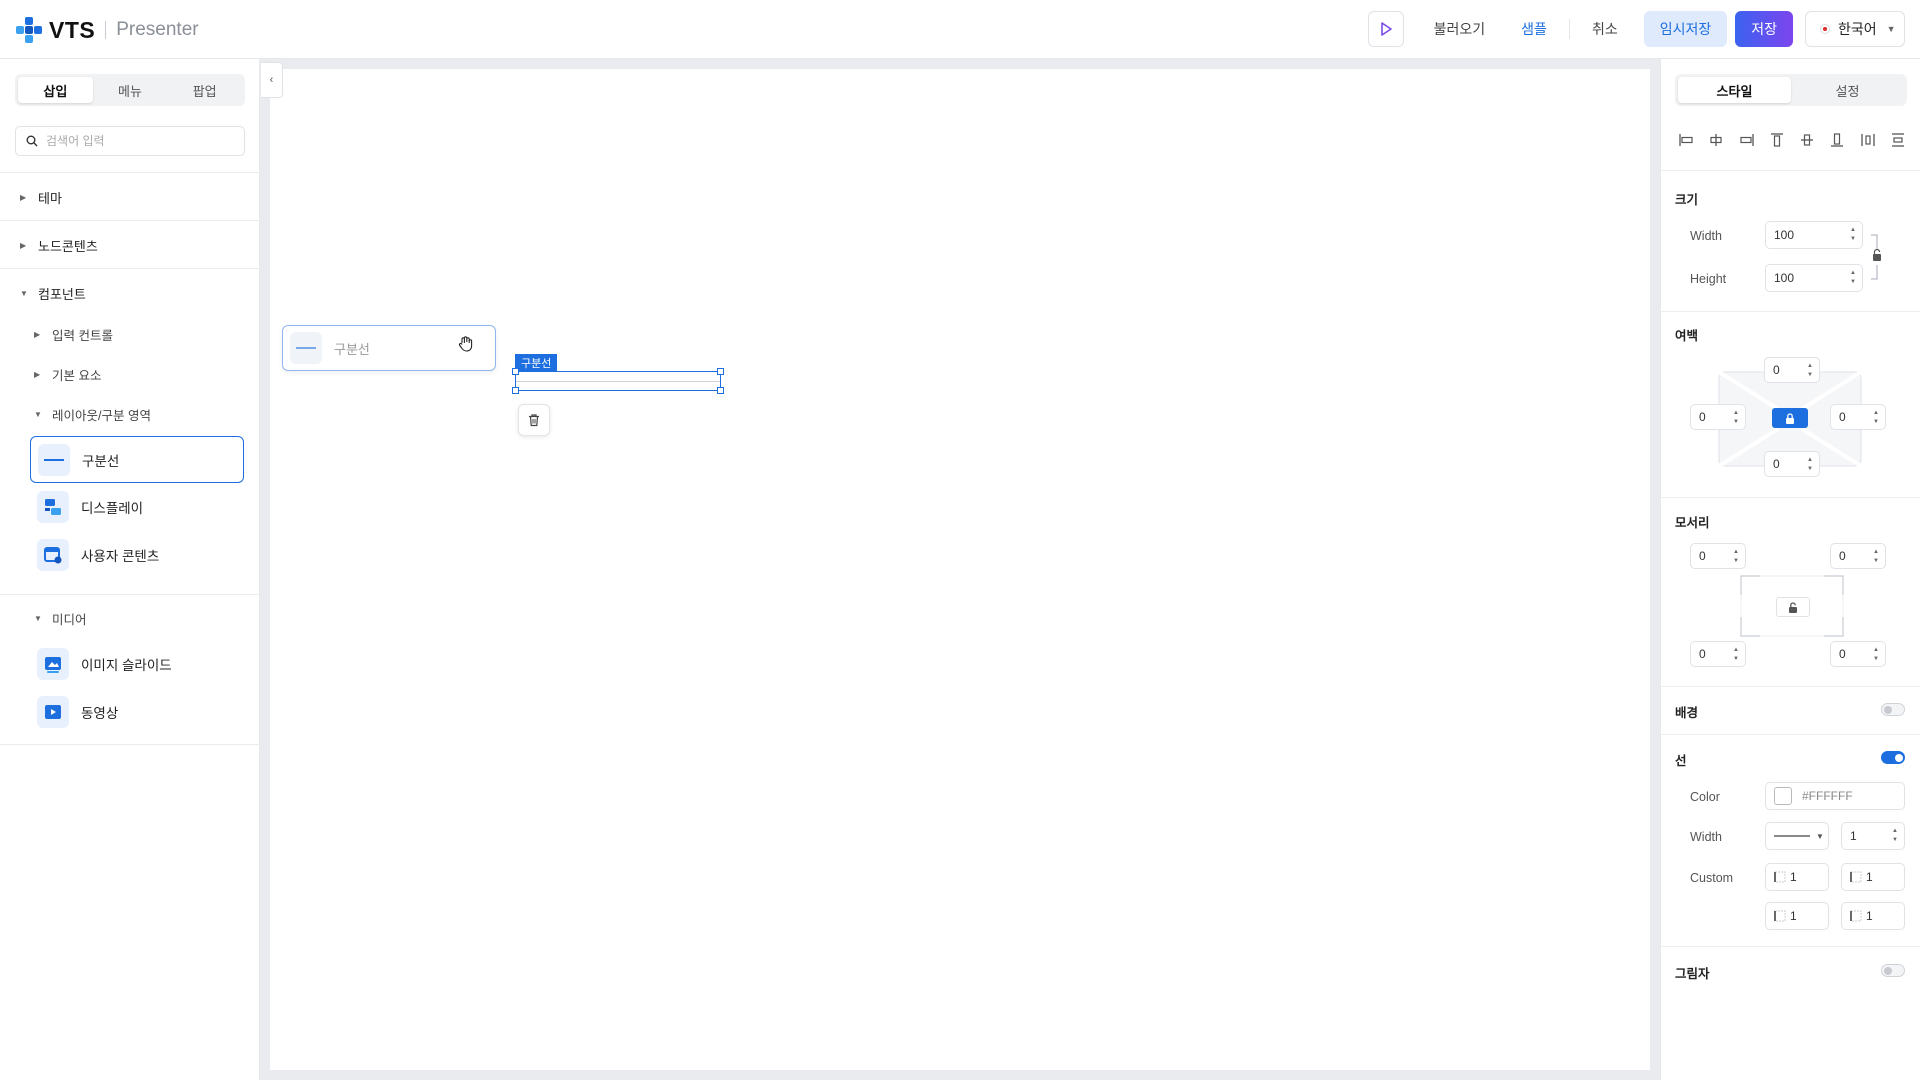 Image resolution: width=1920 pixels, height=1080 pixels. What do you see at coordinates (618, 381) in the screenshot?
I see `selected-divider-element` at bounding box center [618, 381].